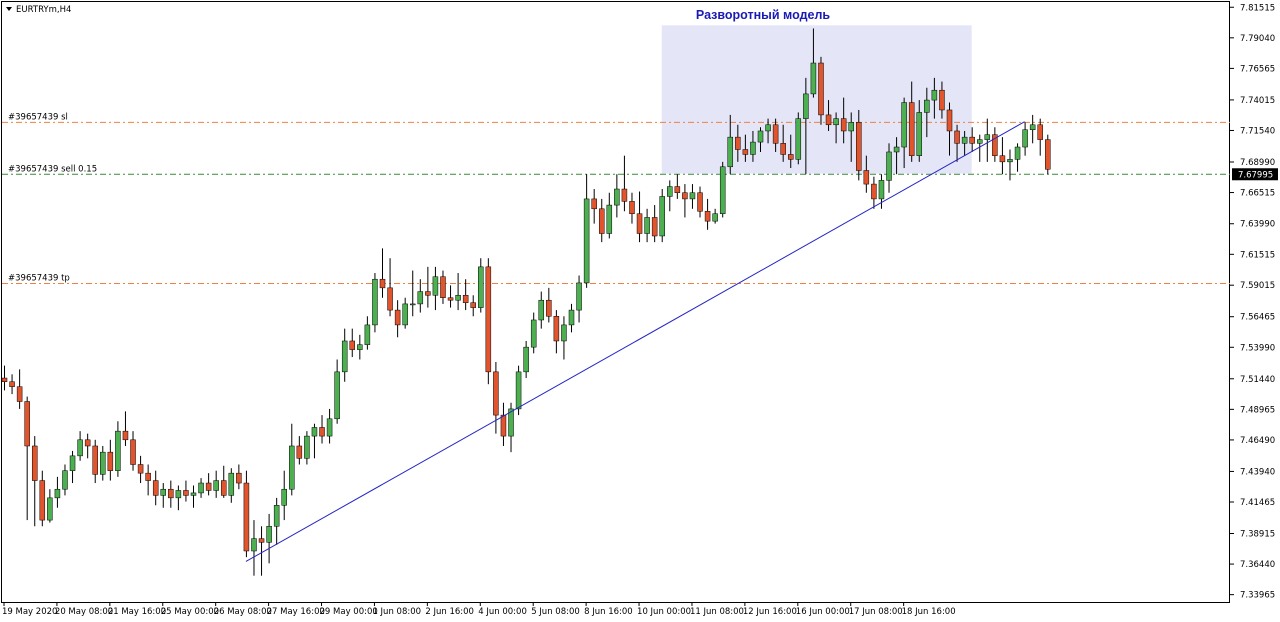 This screenshot has width=1280, height=622. I want to click on x-tick-label: 11 Jun 08:00, so click(717, 612).